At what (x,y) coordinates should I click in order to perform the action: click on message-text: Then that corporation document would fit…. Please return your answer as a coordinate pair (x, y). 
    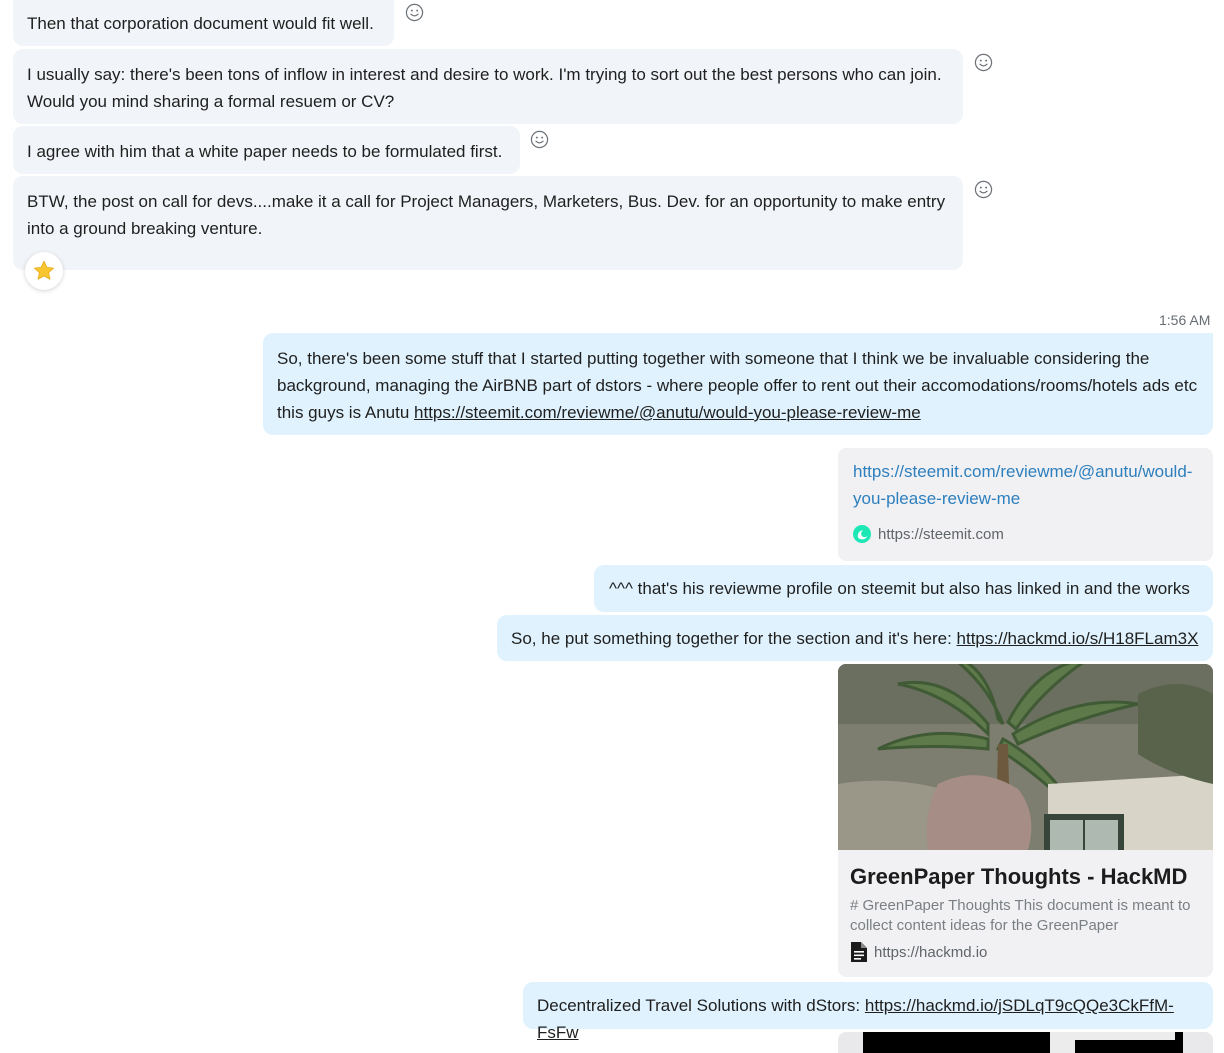
    Looking at the image, I should click on (200, 23).